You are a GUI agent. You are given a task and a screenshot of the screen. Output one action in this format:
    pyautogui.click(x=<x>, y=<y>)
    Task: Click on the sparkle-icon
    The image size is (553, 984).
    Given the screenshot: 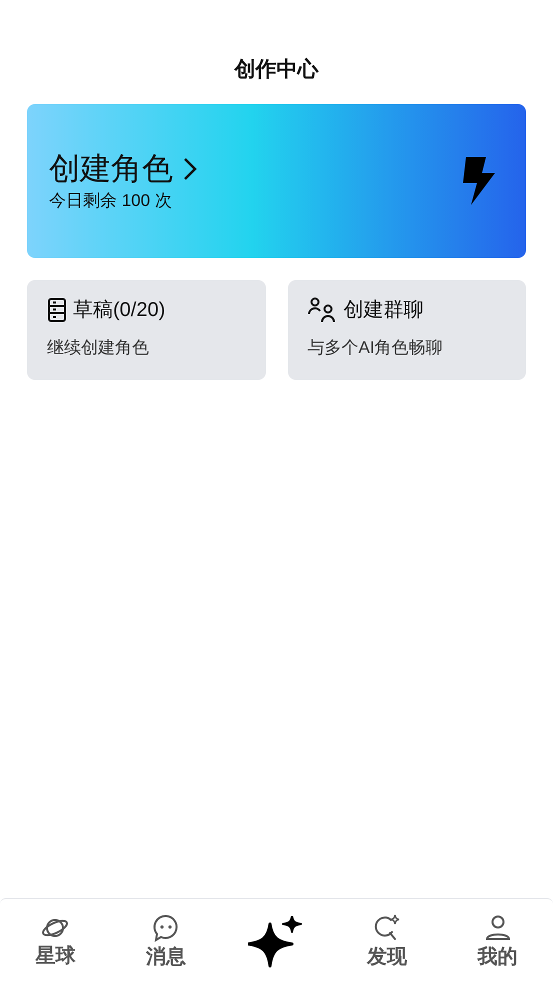 What is the action you would take?
    pyautogui.click(x=276, y=942)
    